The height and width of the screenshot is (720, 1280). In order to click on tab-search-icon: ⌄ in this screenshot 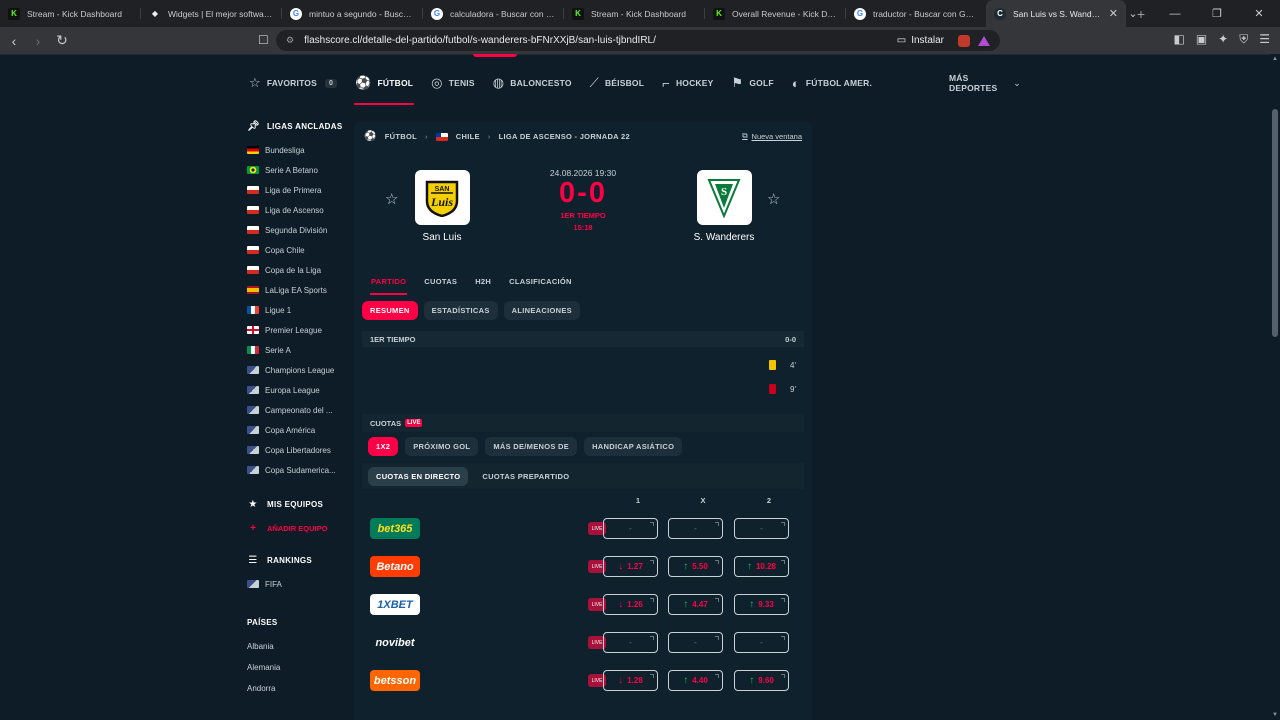, I will do `click(1133, 13)`.